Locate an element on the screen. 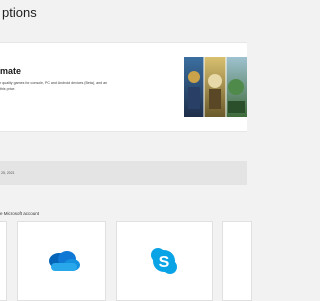 This screenshot has height=301, width=320. skype-icon: S is located at coordinates (164, 261).